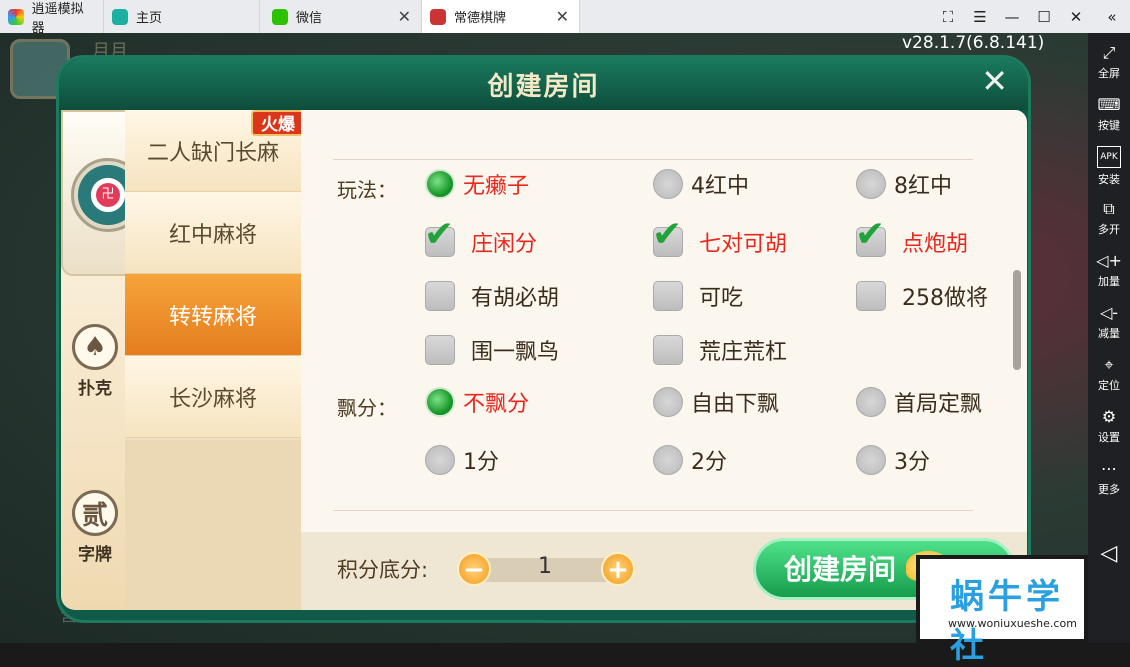  I want to click on game-item-changsha: 长沙麻将, so click(213, 397).